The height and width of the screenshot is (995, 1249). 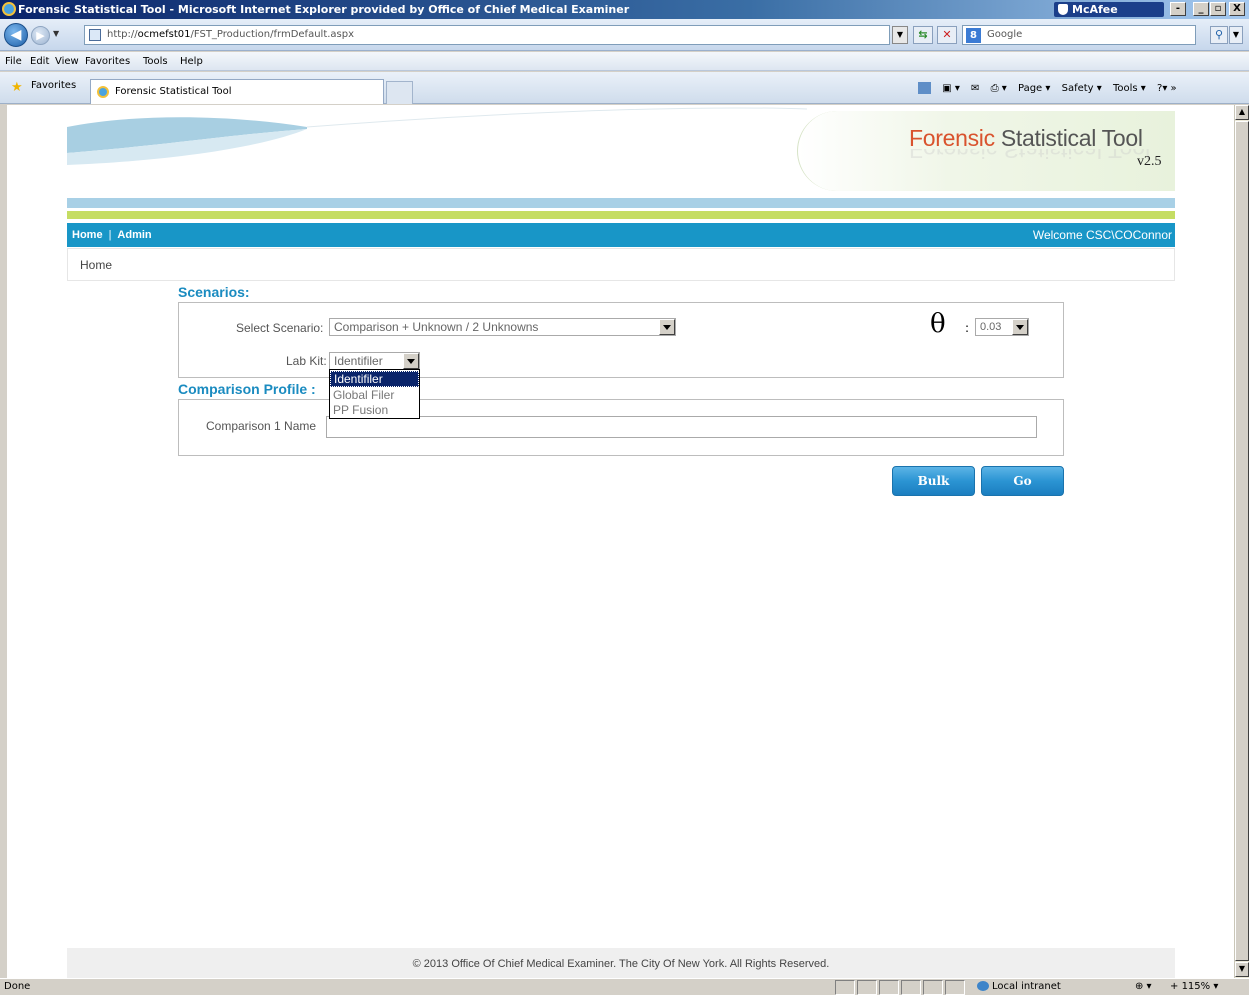 What do you see at coordinates (1026, 986) in the screenshot?
I see `security-zone-label: Local intranet` at bounding box center [1026, 986].